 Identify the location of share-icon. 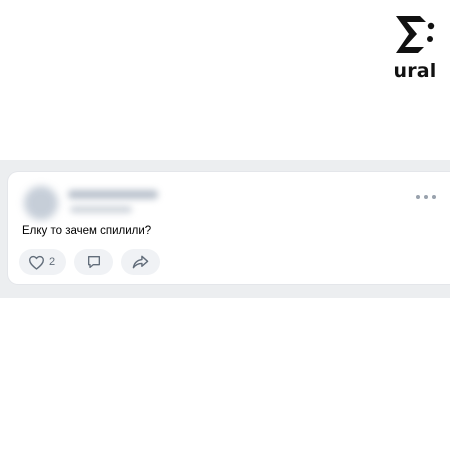
(140, 262).